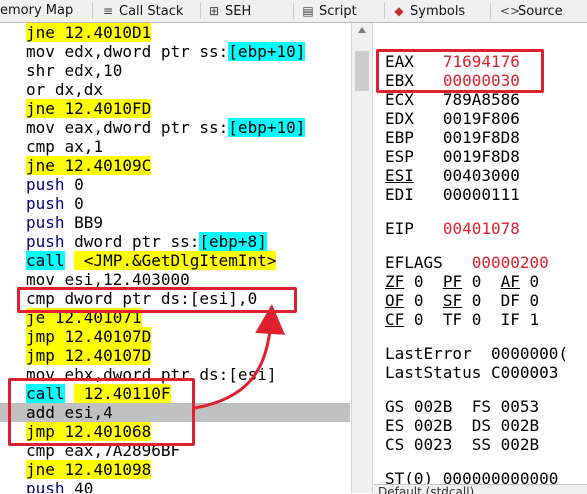 This screenshot has width=587, height=494. I want to click on register-value: 00403000, so click(481, 175).